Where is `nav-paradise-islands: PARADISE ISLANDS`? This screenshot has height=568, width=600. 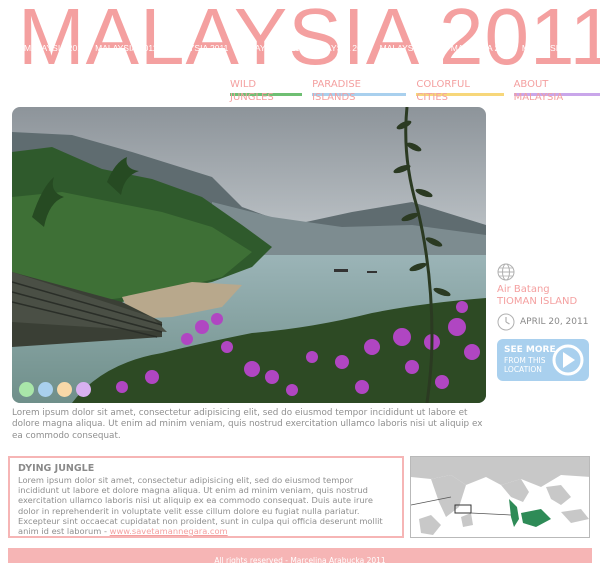
nav-paradise-islands: PARADISE ISLANDS is located at coordinates (359, 90).